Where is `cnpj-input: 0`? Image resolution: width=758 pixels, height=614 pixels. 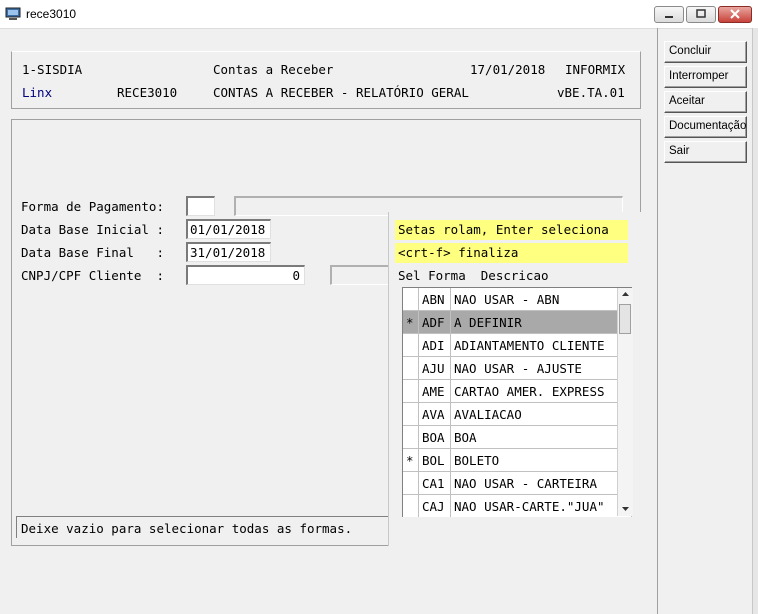 cnpj-input: 0 is located at coordinates (245, 275).